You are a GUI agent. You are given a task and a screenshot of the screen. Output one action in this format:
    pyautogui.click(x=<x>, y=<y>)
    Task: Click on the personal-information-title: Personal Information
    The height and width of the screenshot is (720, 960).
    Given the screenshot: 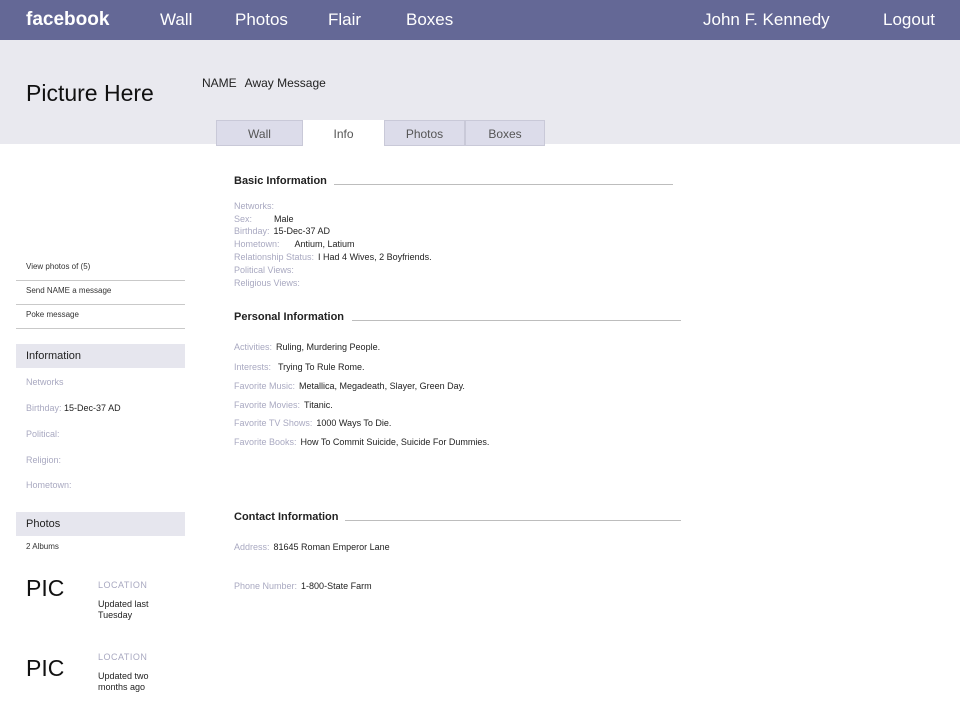 What is the action you would take?
    pyautogui.click(x=289, y=317)
    